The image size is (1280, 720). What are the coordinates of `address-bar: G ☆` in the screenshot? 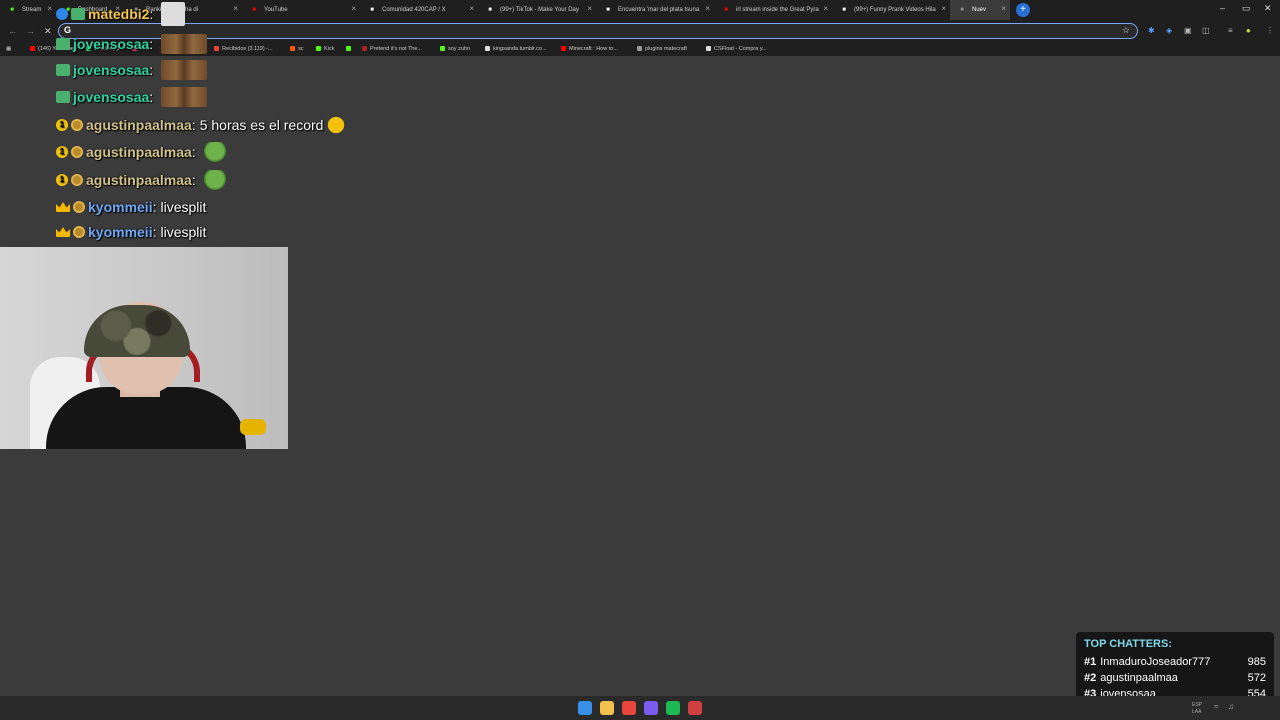 It's located at (598, 31).